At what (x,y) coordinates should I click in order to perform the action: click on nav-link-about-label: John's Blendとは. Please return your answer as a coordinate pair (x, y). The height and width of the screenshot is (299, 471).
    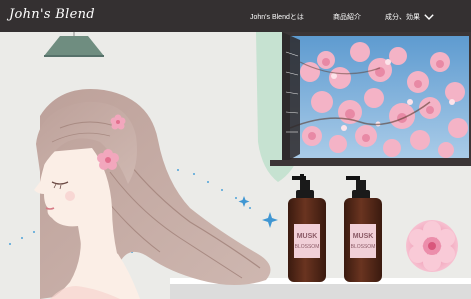
    Looking at the image, I should click on (277, 17).